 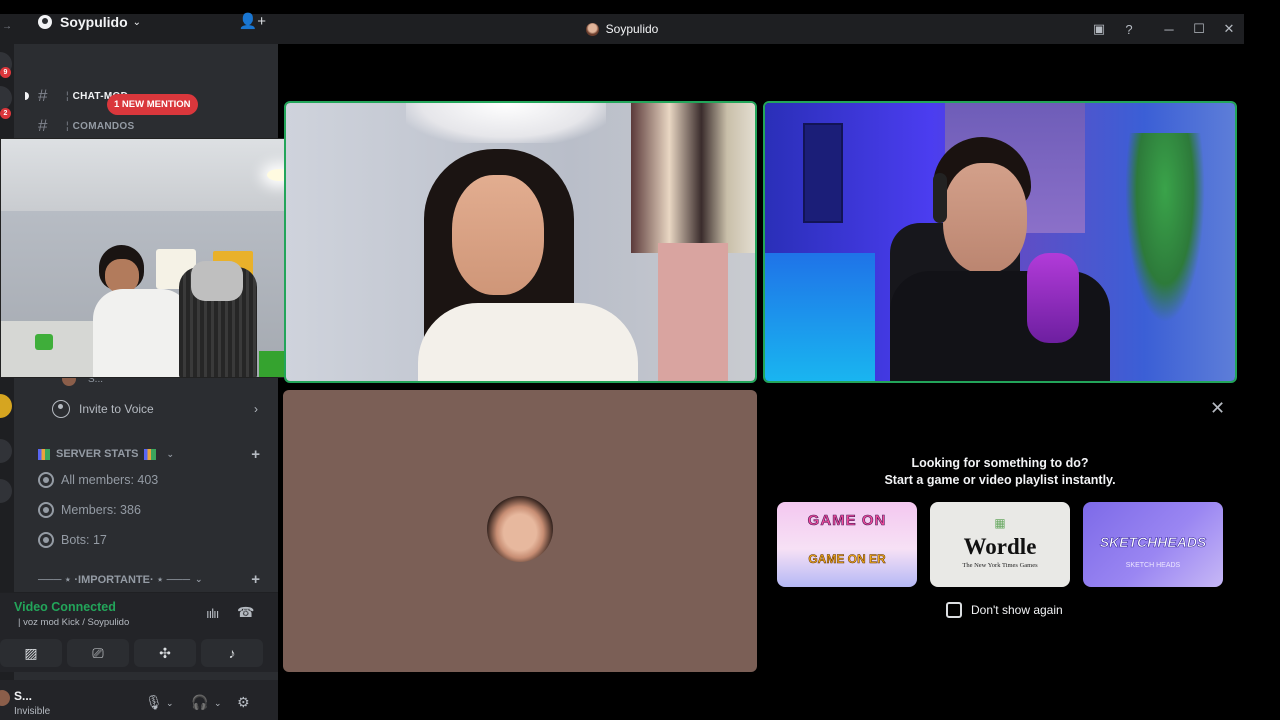 I want to click on activities-button: ✣, so click(x=165, y=653).